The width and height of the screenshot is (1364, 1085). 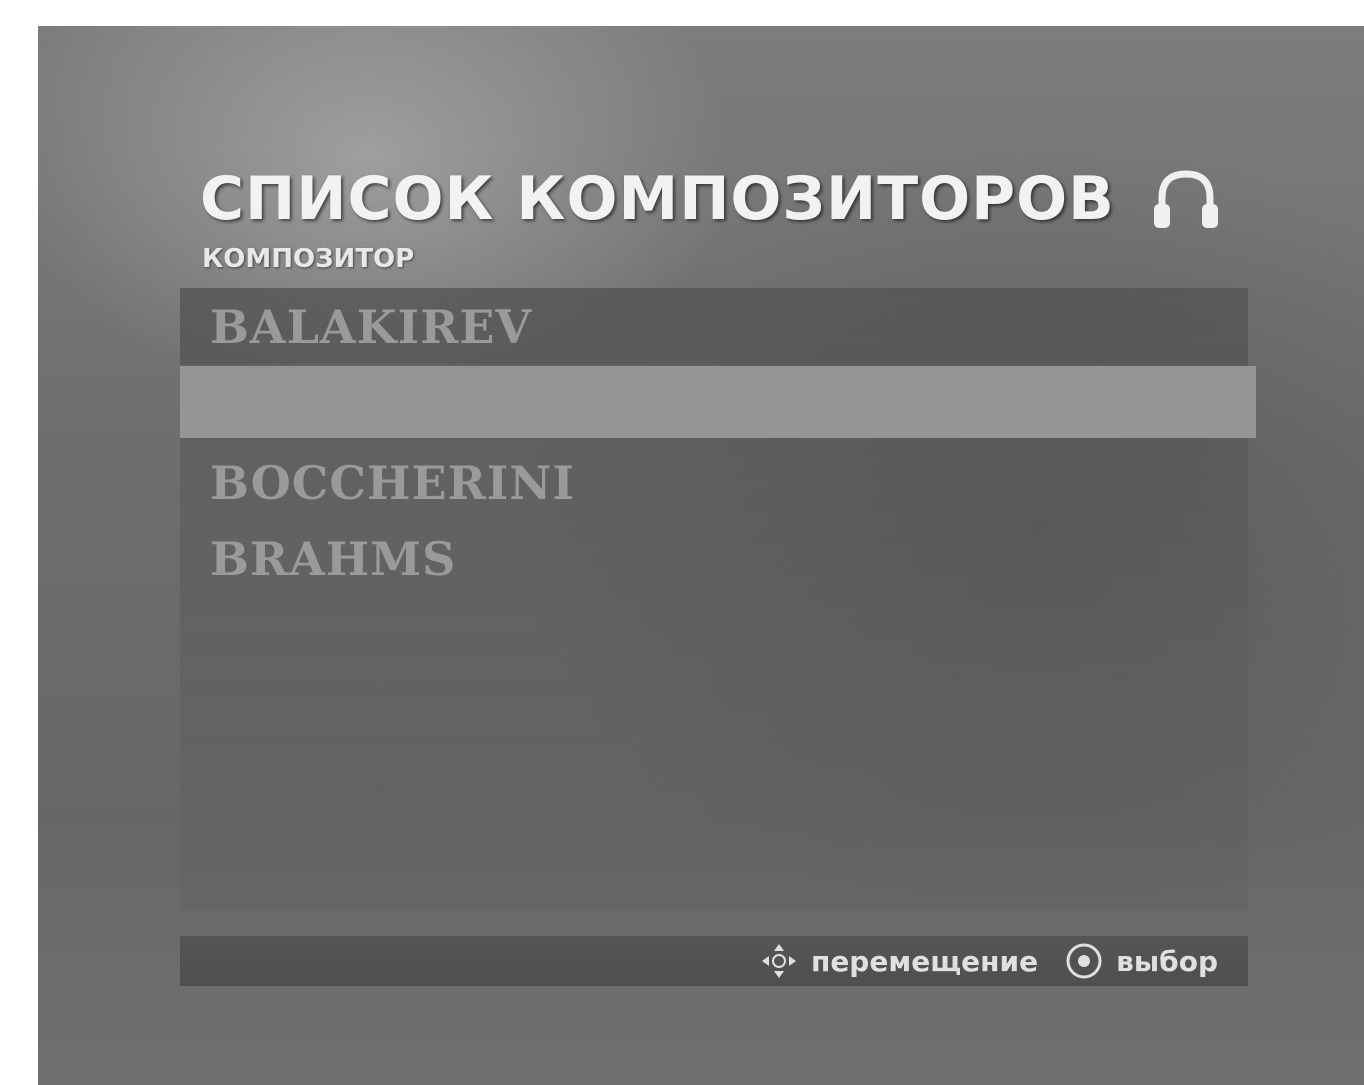 I want to click on headphone-icon, so click(x=1186, y=200).